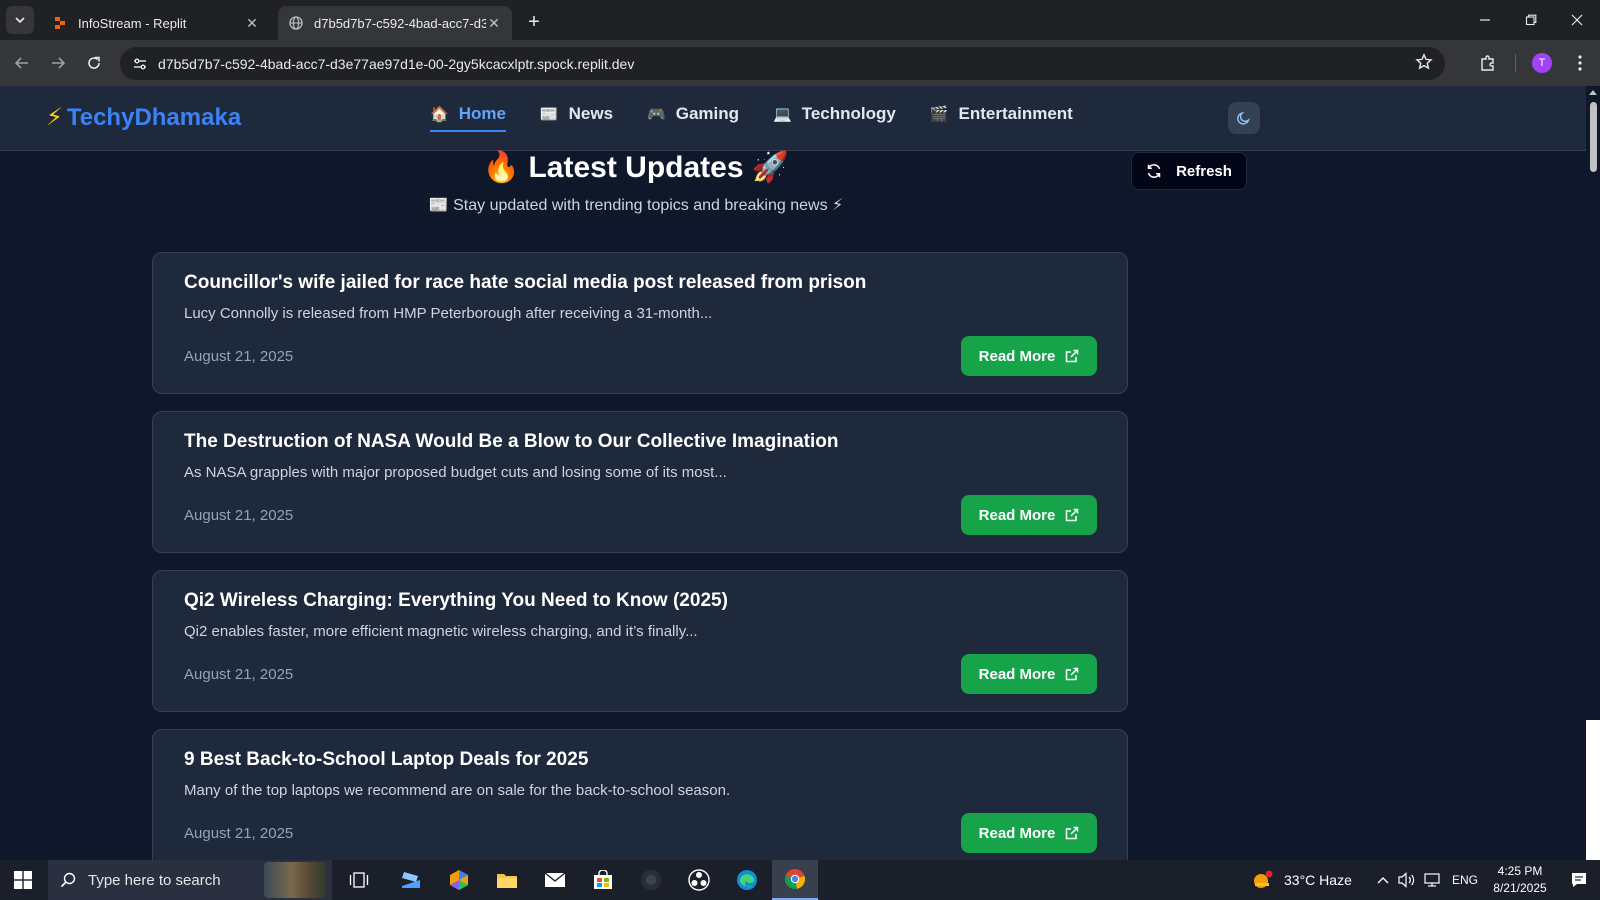  What do you see at coordinates (1017, 674) in the screenshot?
I see `read-more-label: Read More` at bounding box center [1017, 674].